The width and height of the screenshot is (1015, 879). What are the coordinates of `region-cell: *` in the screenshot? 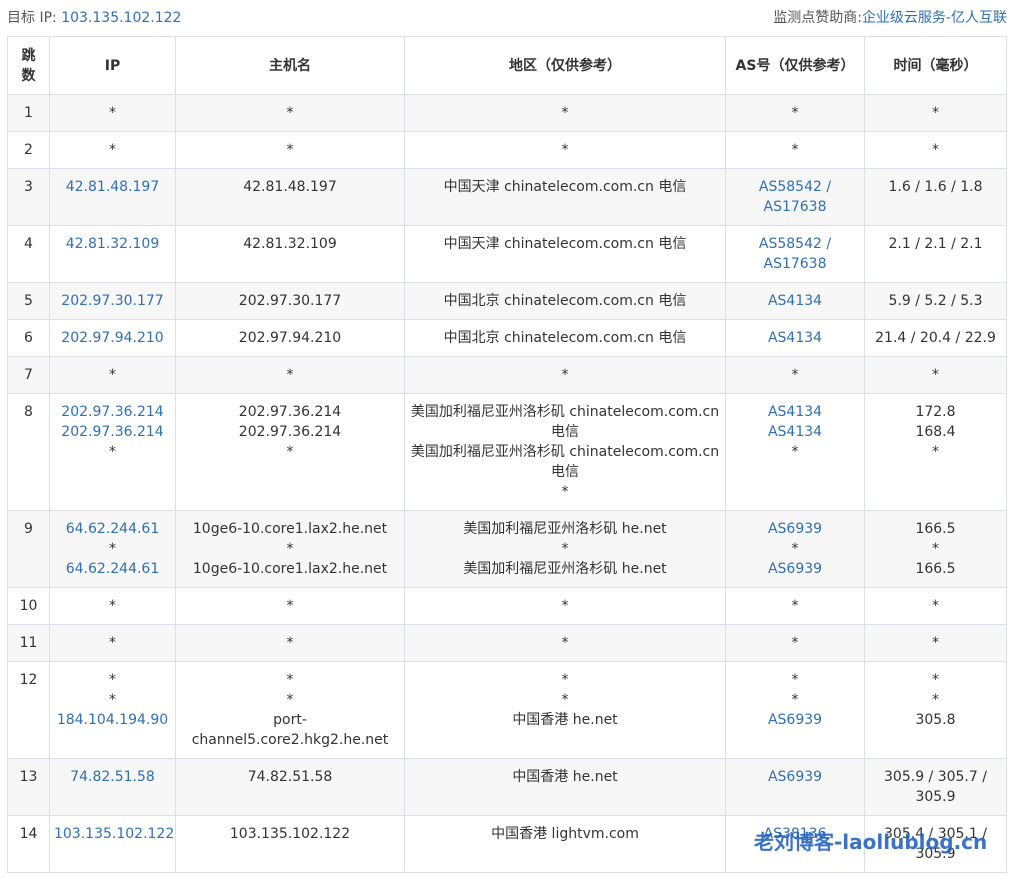 It's located at (565, 150).